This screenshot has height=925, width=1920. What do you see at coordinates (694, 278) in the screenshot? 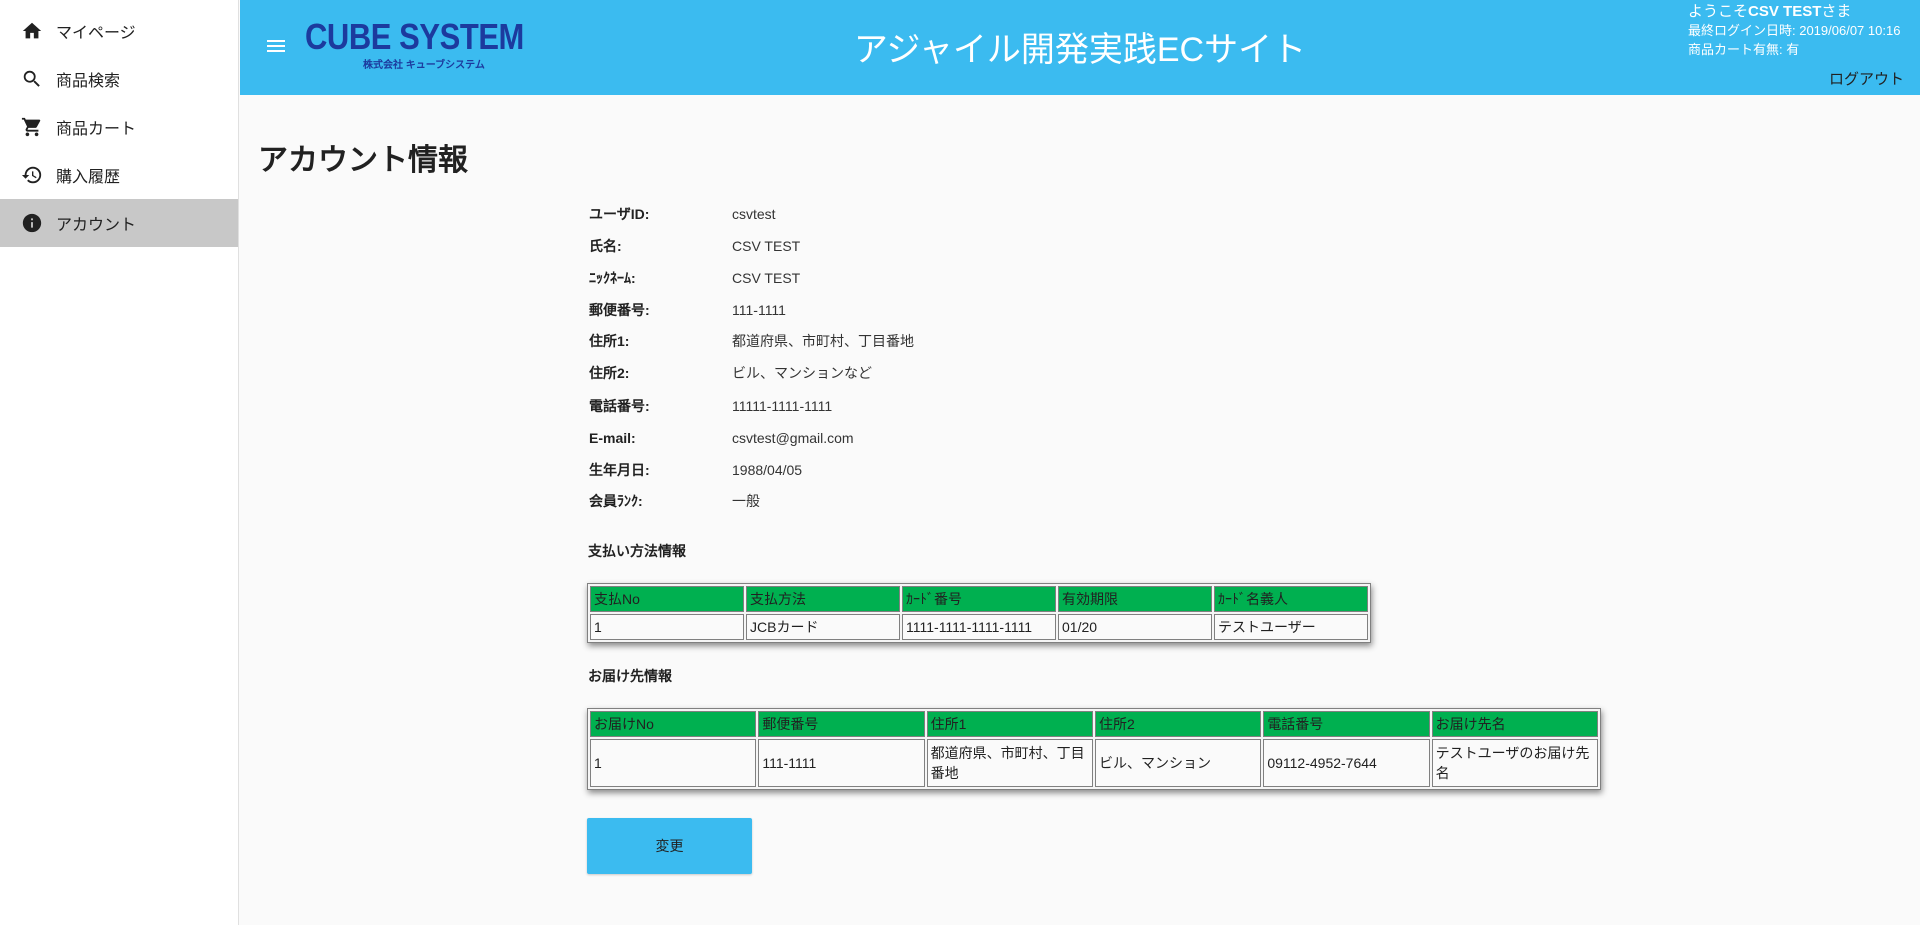
I see `info-row-nickname: ﾆｯｸﾈｰﾑ: CSV TEST` at bounding box center [694, 278].